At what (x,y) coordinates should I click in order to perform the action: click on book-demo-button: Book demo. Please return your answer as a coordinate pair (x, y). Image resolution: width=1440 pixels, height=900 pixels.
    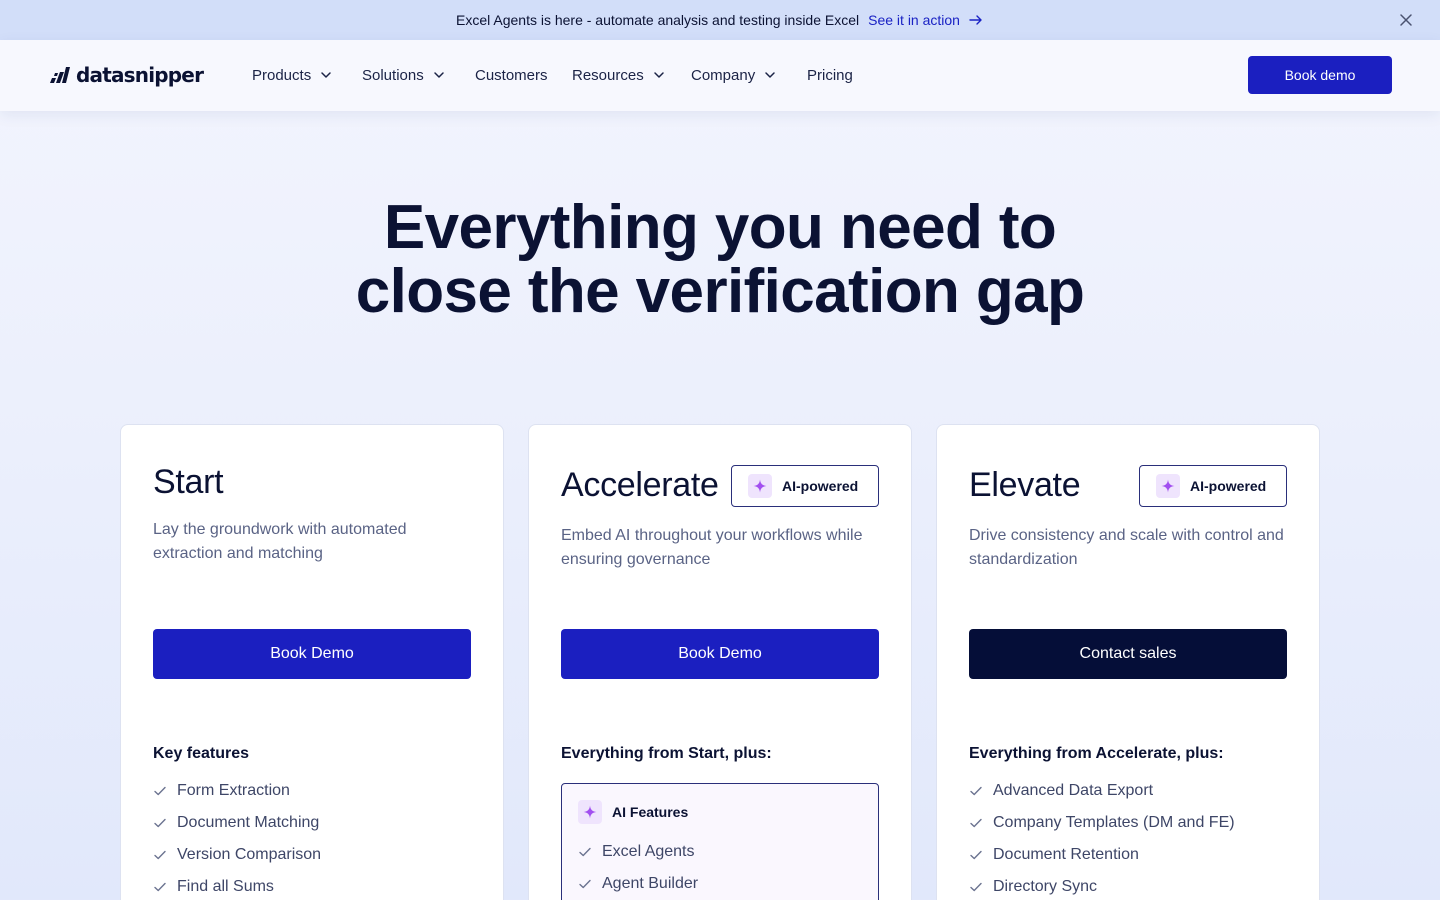
    Looking at the image, I should click on (1320, 75).